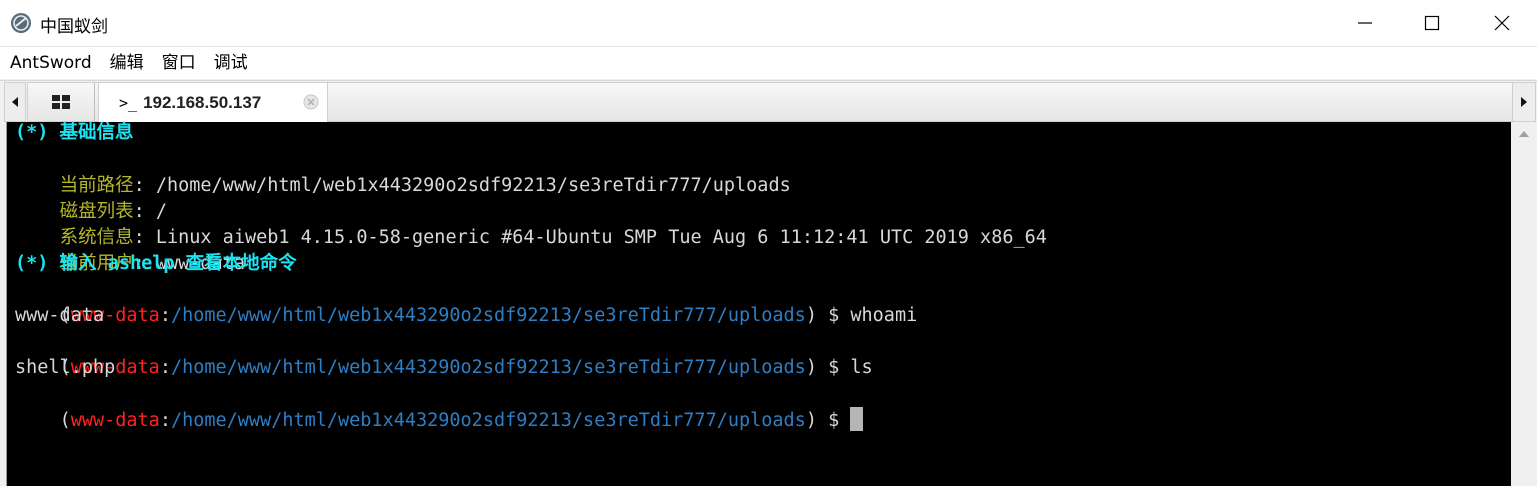 The image size is (1537, 486). I want to click on menu-edit: 编辑, so click(127, 63).